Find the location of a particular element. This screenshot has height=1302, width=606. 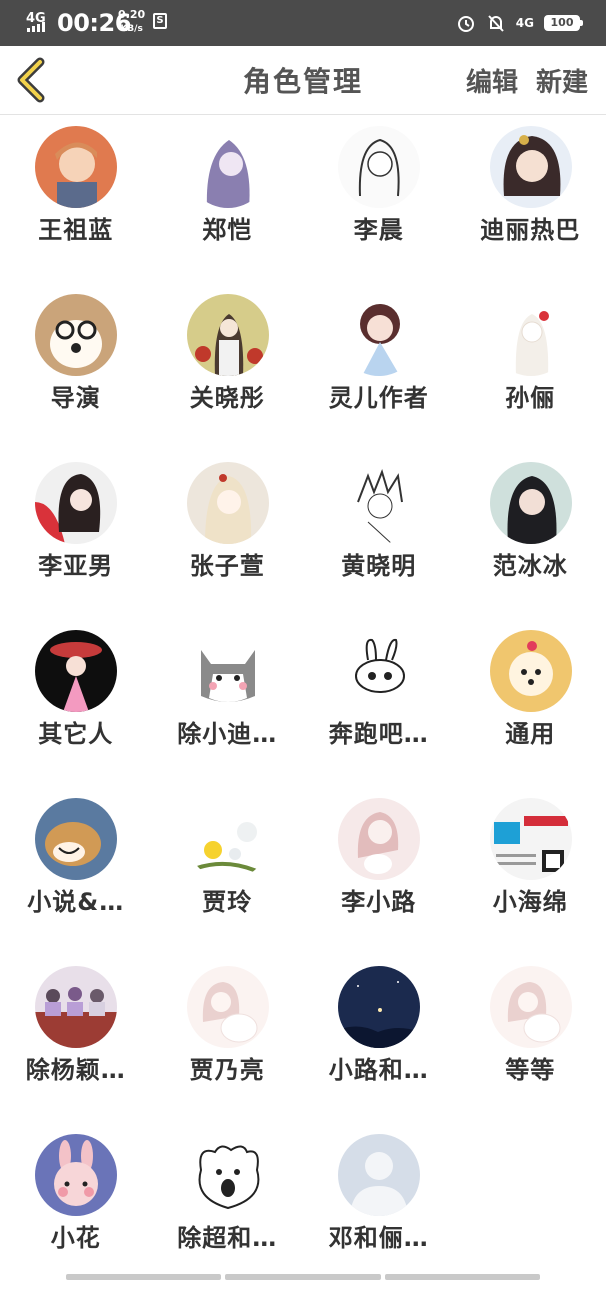

role-item: 范冰冰 is located at coordinates (530, 546).